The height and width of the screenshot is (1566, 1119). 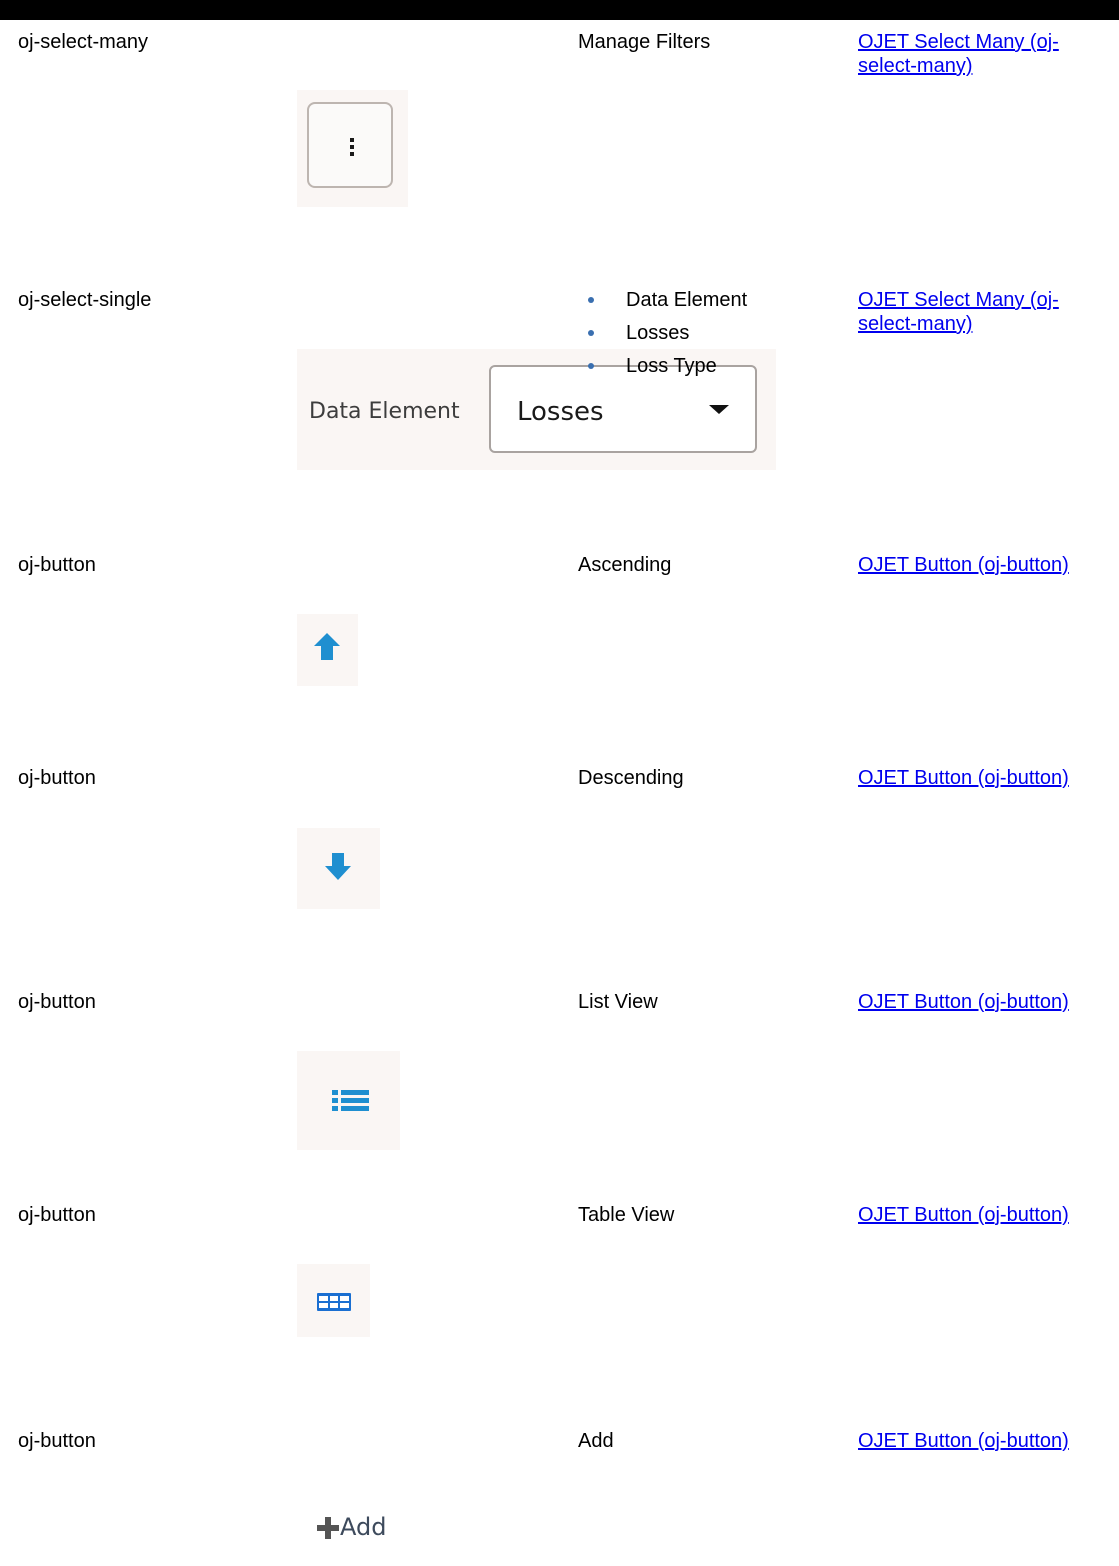 What do you see at coordinates (662, 304) in the screenshot?
I see `list-item: Data Element` at bounding box center [662, 304].